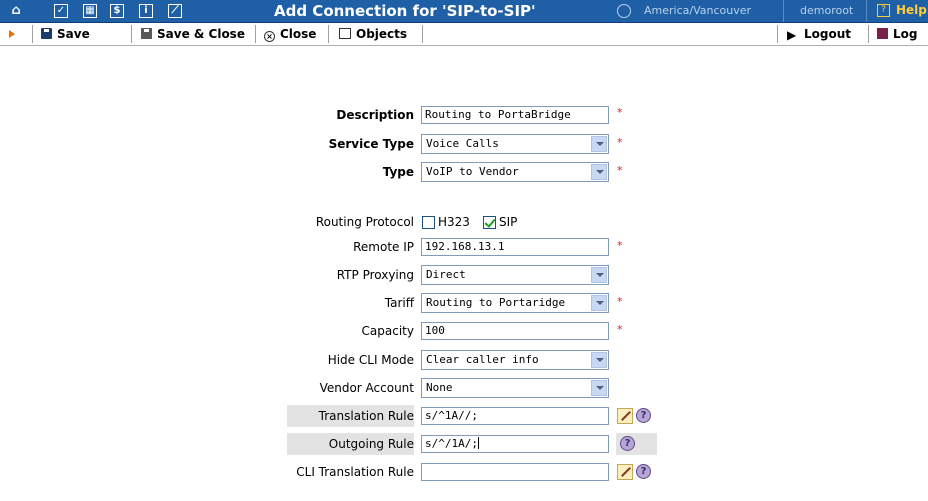 This screenshot has height=501, width=928. I want to click on service-type-select: Voice Calls, so click(515, 144).